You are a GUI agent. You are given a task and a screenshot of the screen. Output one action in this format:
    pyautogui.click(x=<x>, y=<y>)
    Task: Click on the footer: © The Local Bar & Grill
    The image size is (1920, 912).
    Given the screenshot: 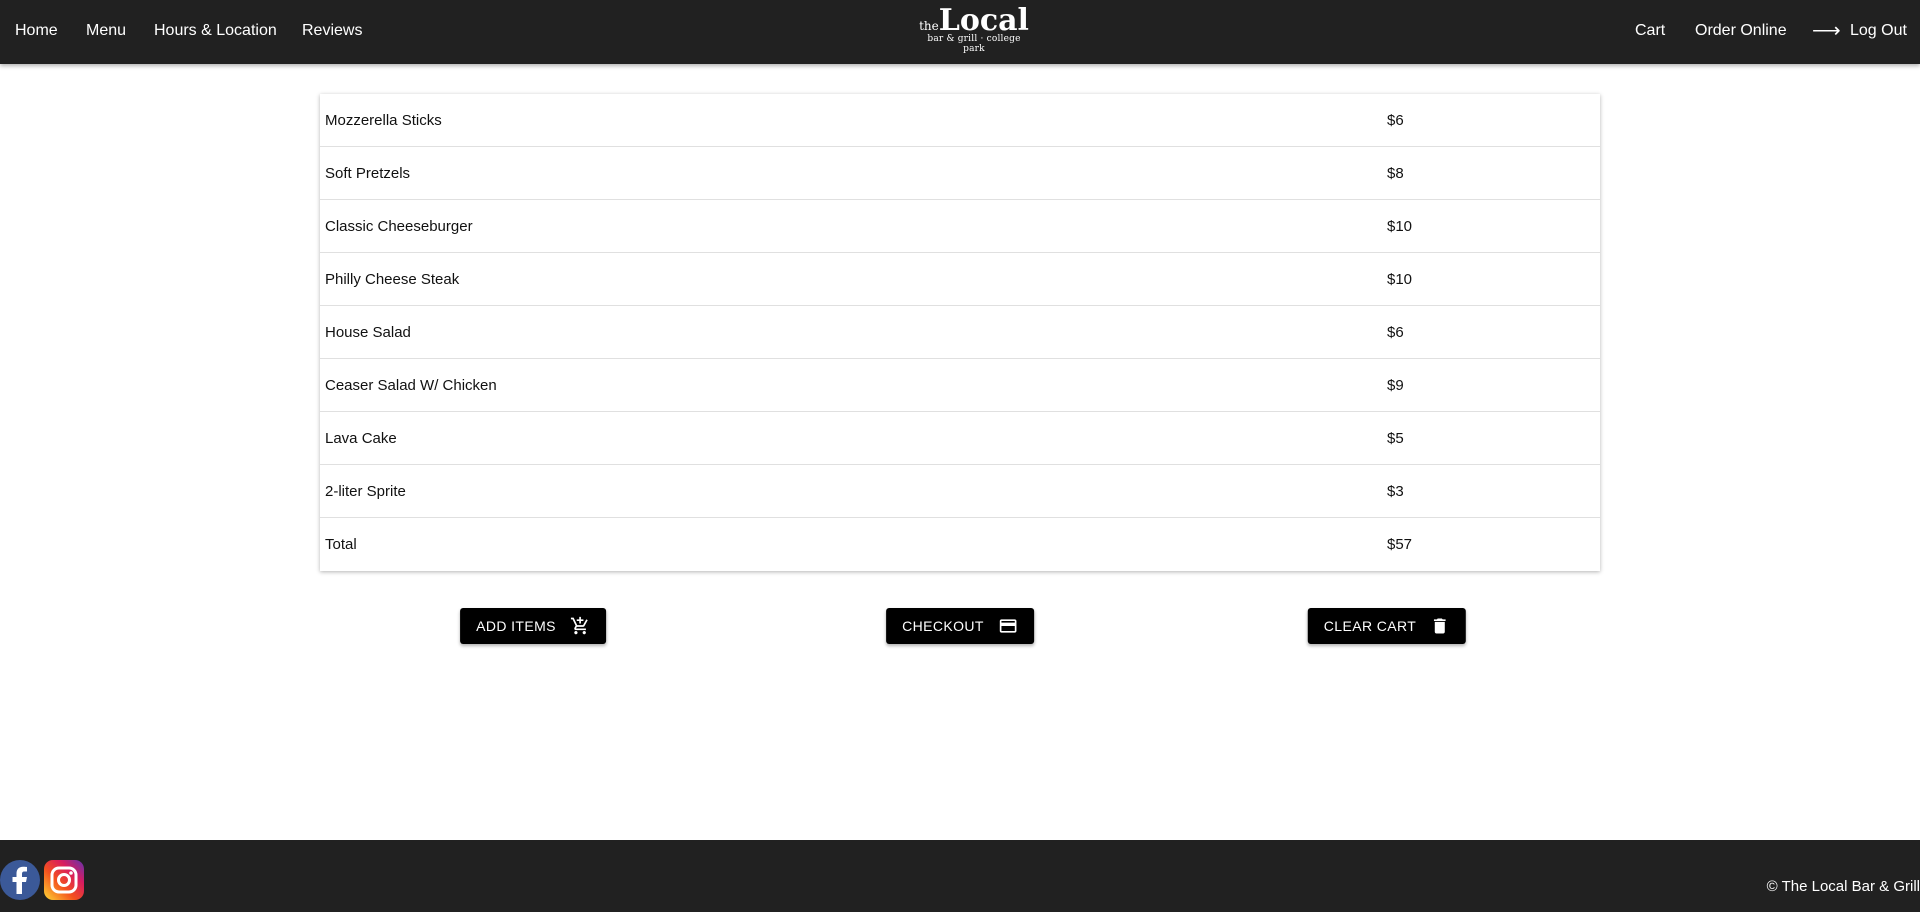 What is the action you would take?
    pyautogui.click(x=960, y=876)
    